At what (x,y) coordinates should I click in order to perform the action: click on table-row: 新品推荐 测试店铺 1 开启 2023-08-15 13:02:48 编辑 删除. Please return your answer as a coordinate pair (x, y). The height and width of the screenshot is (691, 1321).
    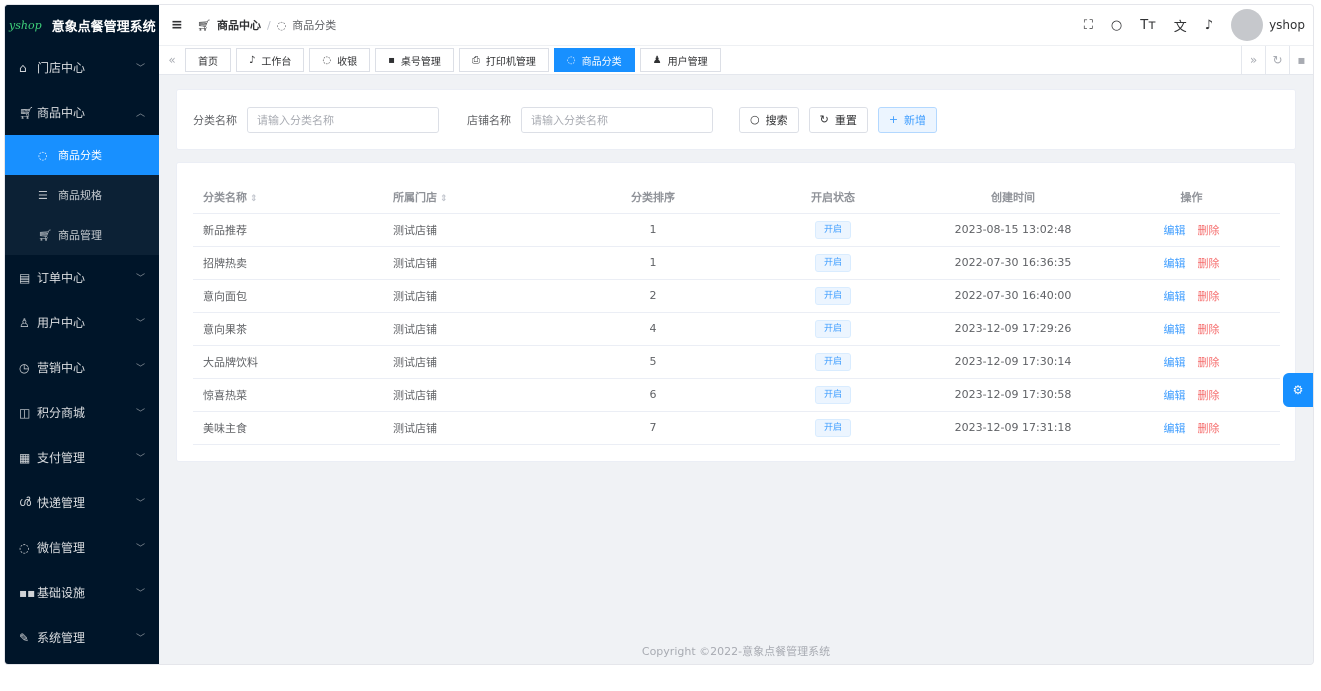
    Looking at the image, I should click on (736, 230).